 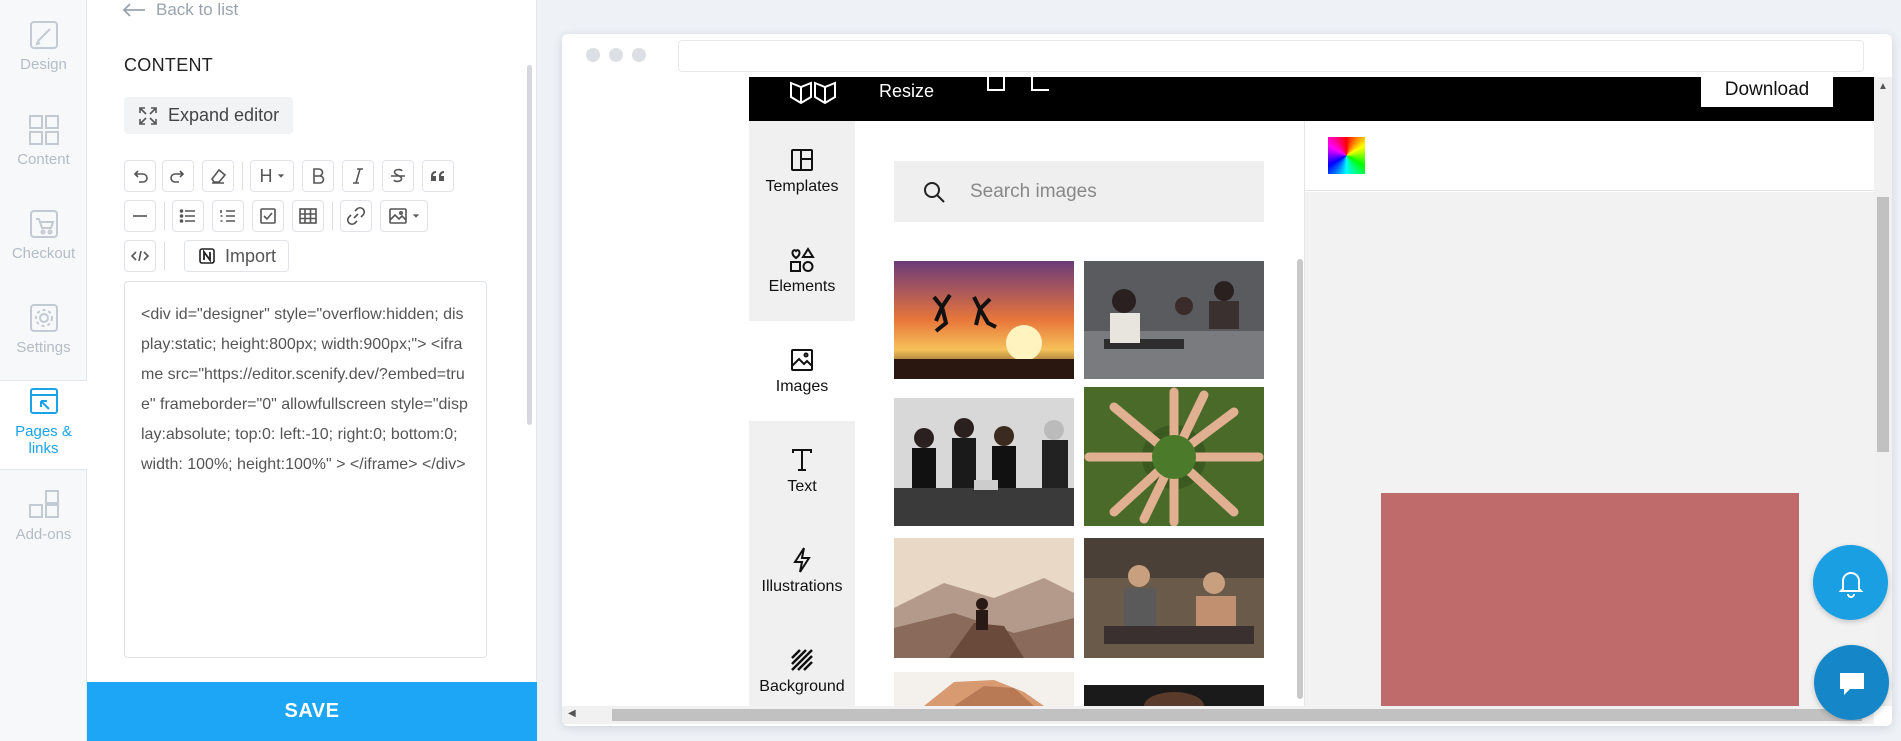 What do you see at coordinates (802, 471) in the screenshot?
I see `sidebar-item-text: Text` at bounding box center [802, 471].